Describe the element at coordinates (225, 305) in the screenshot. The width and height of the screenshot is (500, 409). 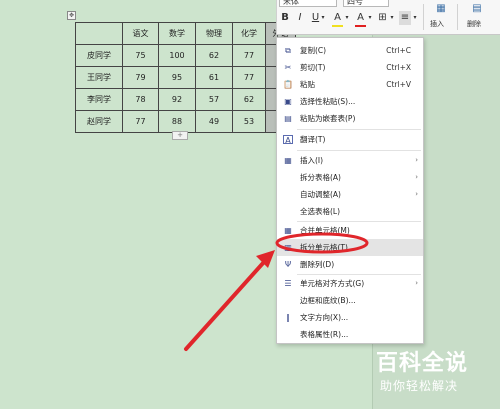
I see `pointer-arrow-shaft` at that location.